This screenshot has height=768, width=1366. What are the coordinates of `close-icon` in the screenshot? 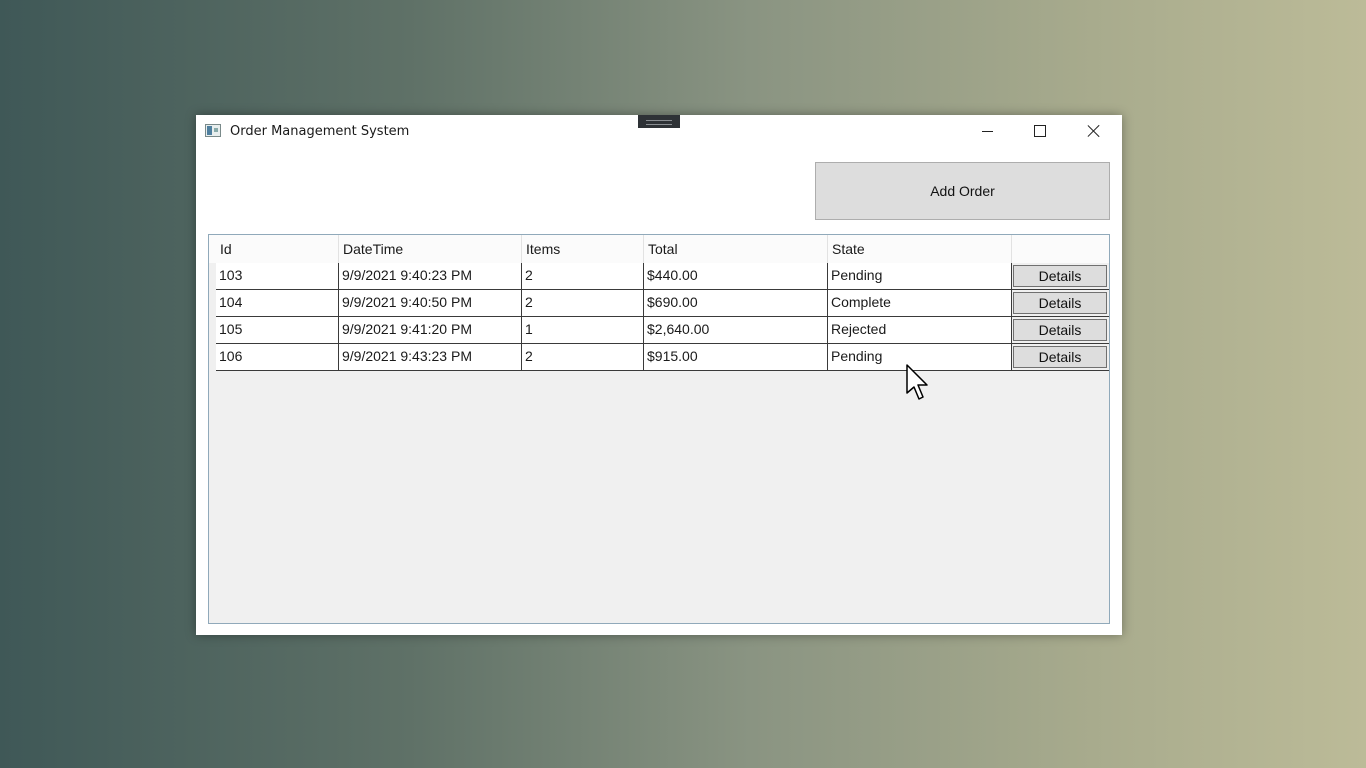 It's located at (1094, 131).